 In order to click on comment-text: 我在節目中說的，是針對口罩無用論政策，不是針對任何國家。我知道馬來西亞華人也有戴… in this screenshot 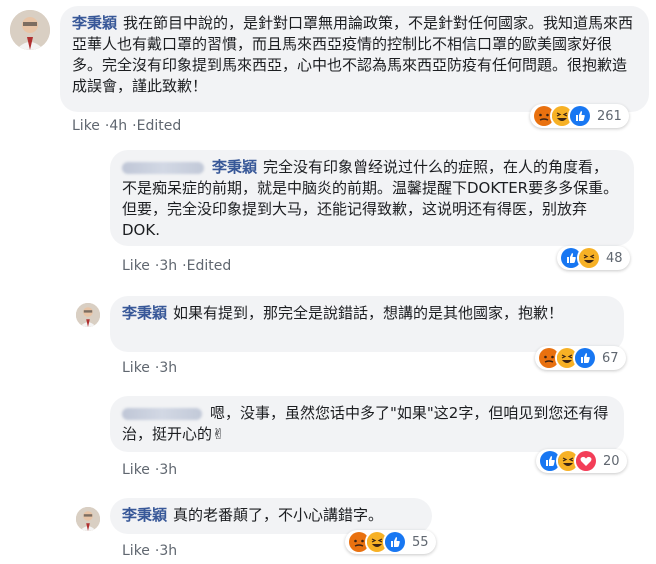, I will do `click(353, 54)`.